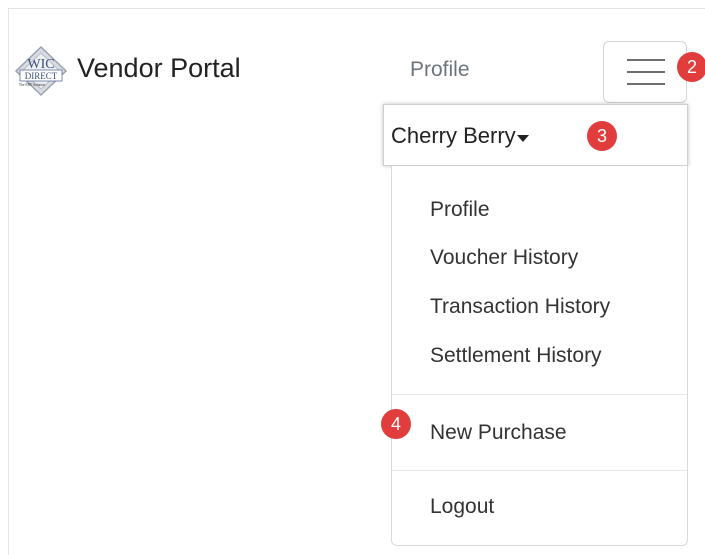 The height and width of the screenshot is (555, 705). What do you see at coordinates (691, 67) in the screenshot?
I see `step-badge: 2` at bounding box center [691, 67].